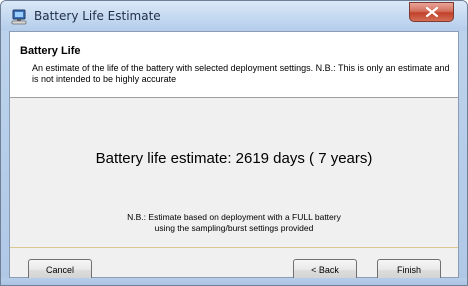 The height and width of the screenshot is (286, 468). What do you see at coordinates (19, 17) in the screenshot?
I see `computer-icon` at bounding box center [19, 17].